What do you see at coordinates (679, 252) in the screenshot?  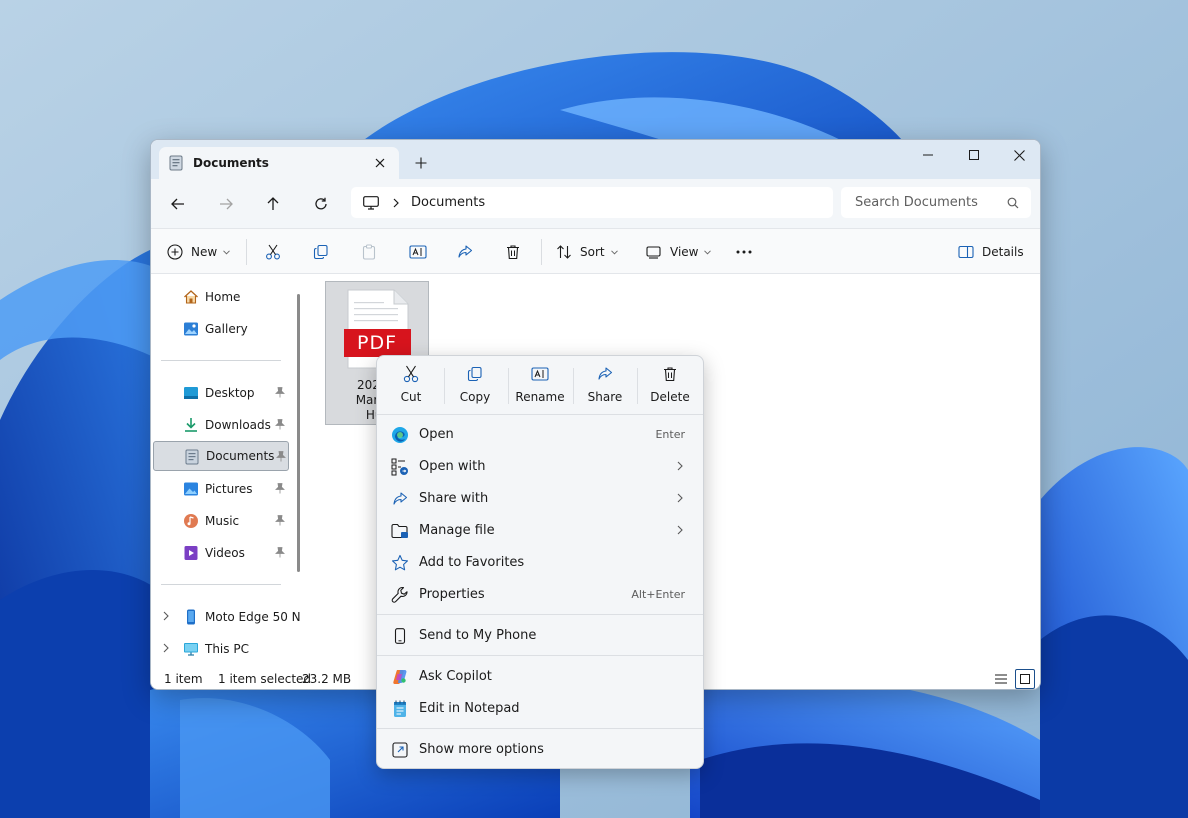 I see `view-button: View` at bounding box center [679, 252].